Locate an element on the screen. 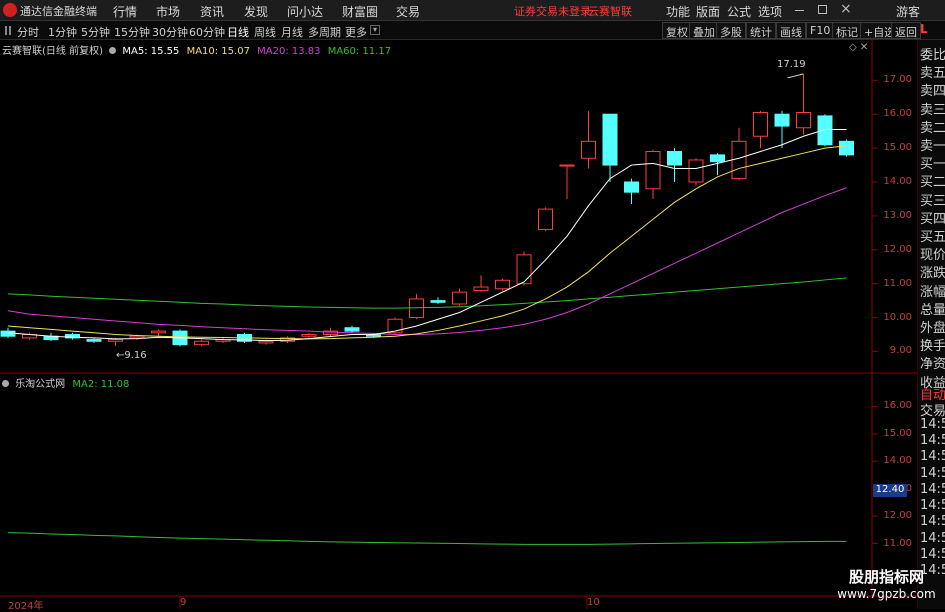 The height and width of the screenshot is (612, 945). menu-news: 资讯 is located at coordinates (212, 11).